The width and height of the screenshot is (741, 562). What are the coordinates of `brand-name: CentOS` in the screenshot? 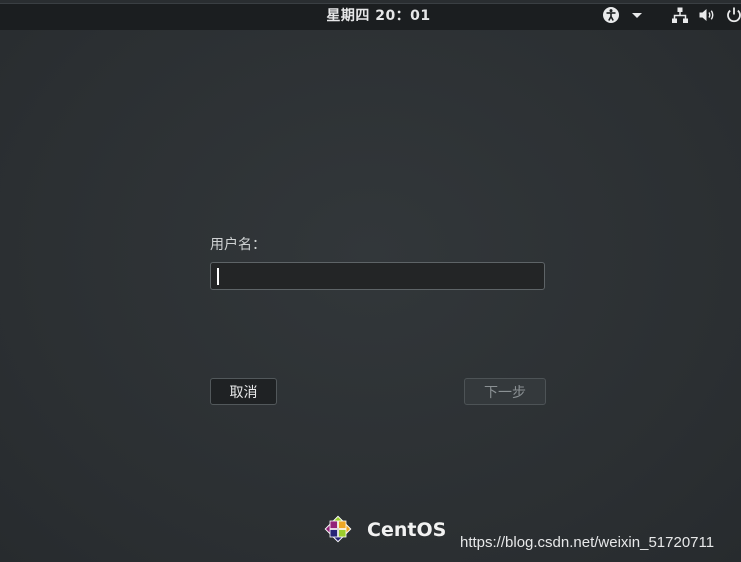 It's located at (407, 530).